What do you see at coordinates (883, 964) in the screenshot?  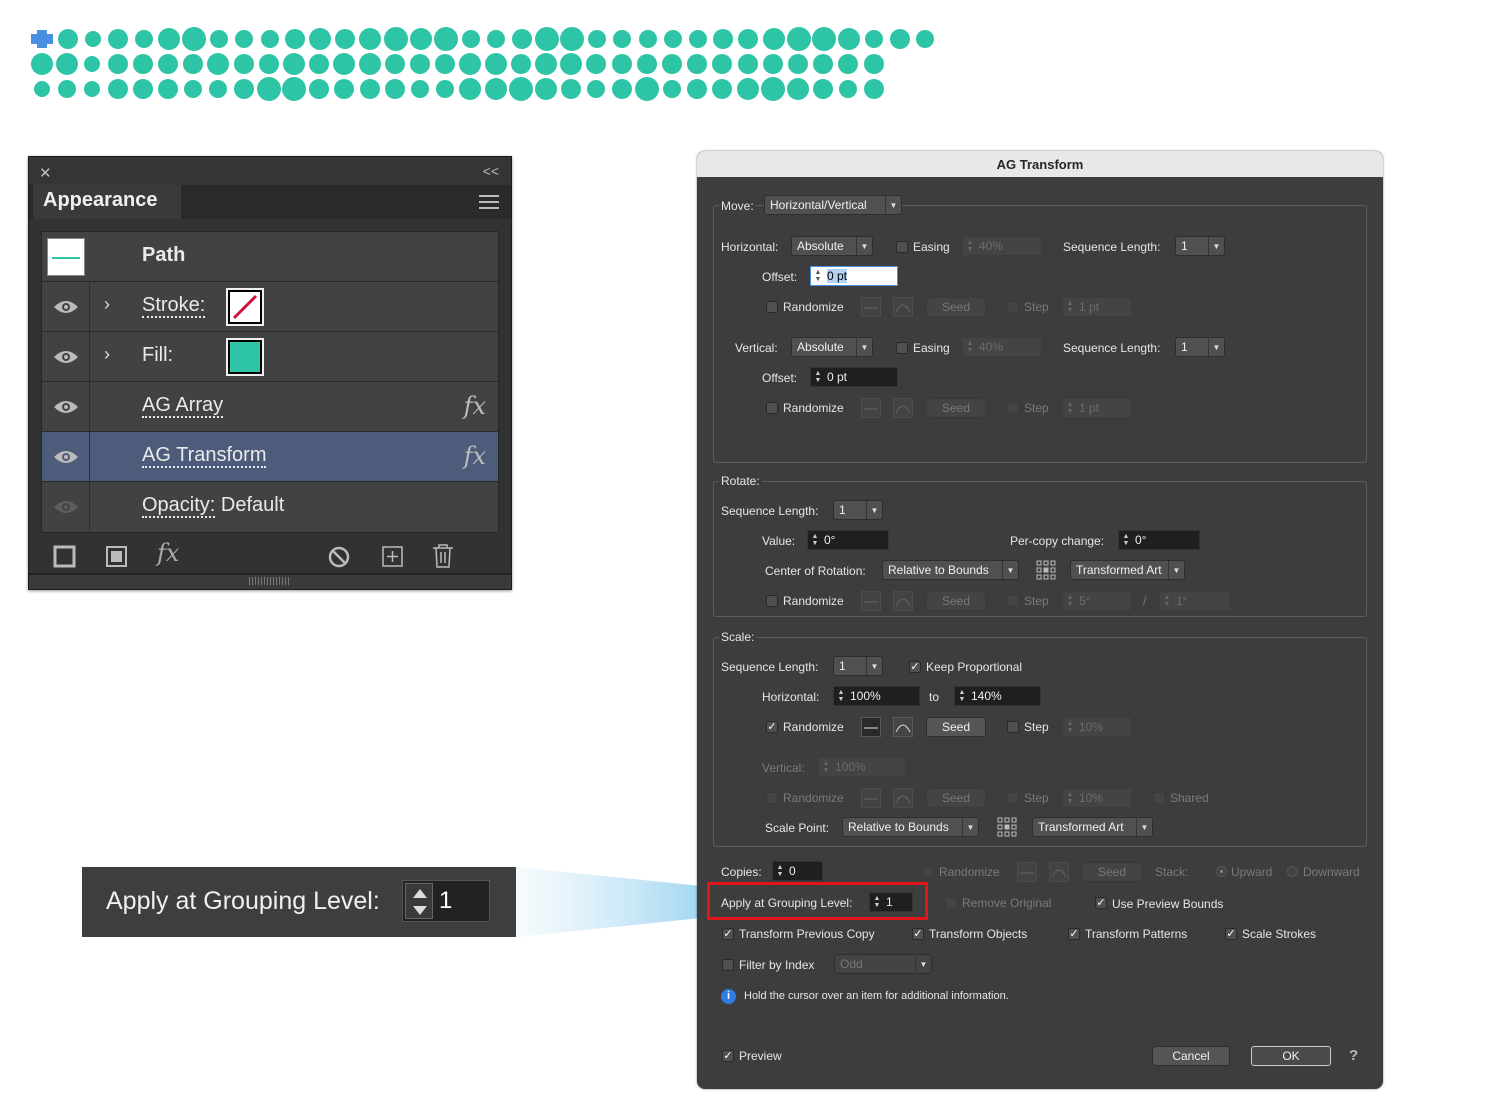 I see `filter-index-dropdown: Odd ▼` at bounding box center [883, 964].